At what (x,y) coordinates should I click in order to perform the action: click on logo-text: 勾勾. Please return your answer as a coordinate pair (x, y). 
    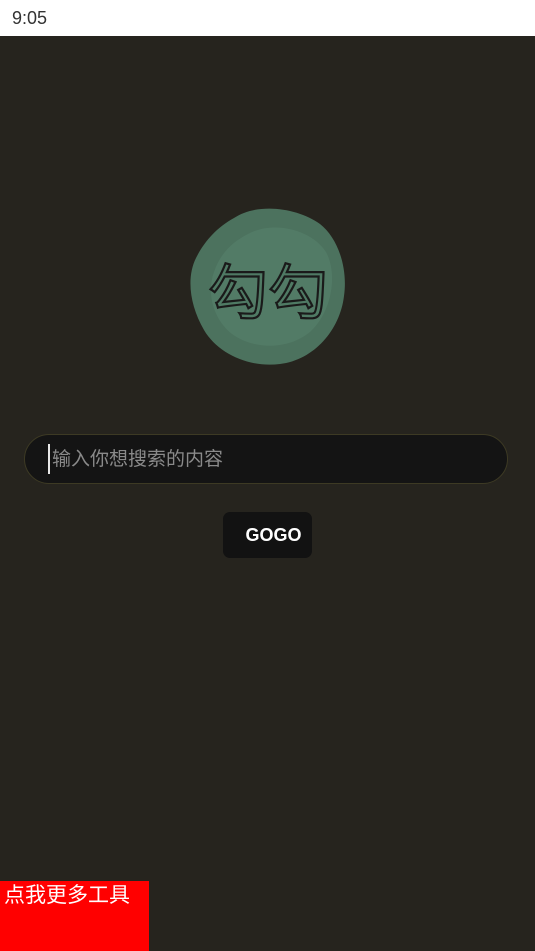
    Looking at the image, I should click on (268, 294).